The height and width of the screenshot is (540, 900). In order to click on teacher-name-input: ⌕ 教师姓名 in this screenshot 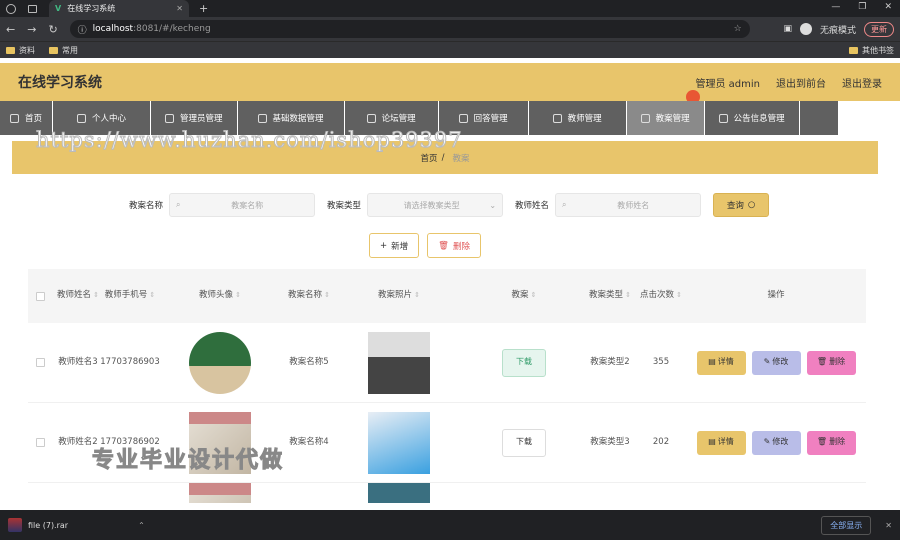, I will do `click(628, 205)`.